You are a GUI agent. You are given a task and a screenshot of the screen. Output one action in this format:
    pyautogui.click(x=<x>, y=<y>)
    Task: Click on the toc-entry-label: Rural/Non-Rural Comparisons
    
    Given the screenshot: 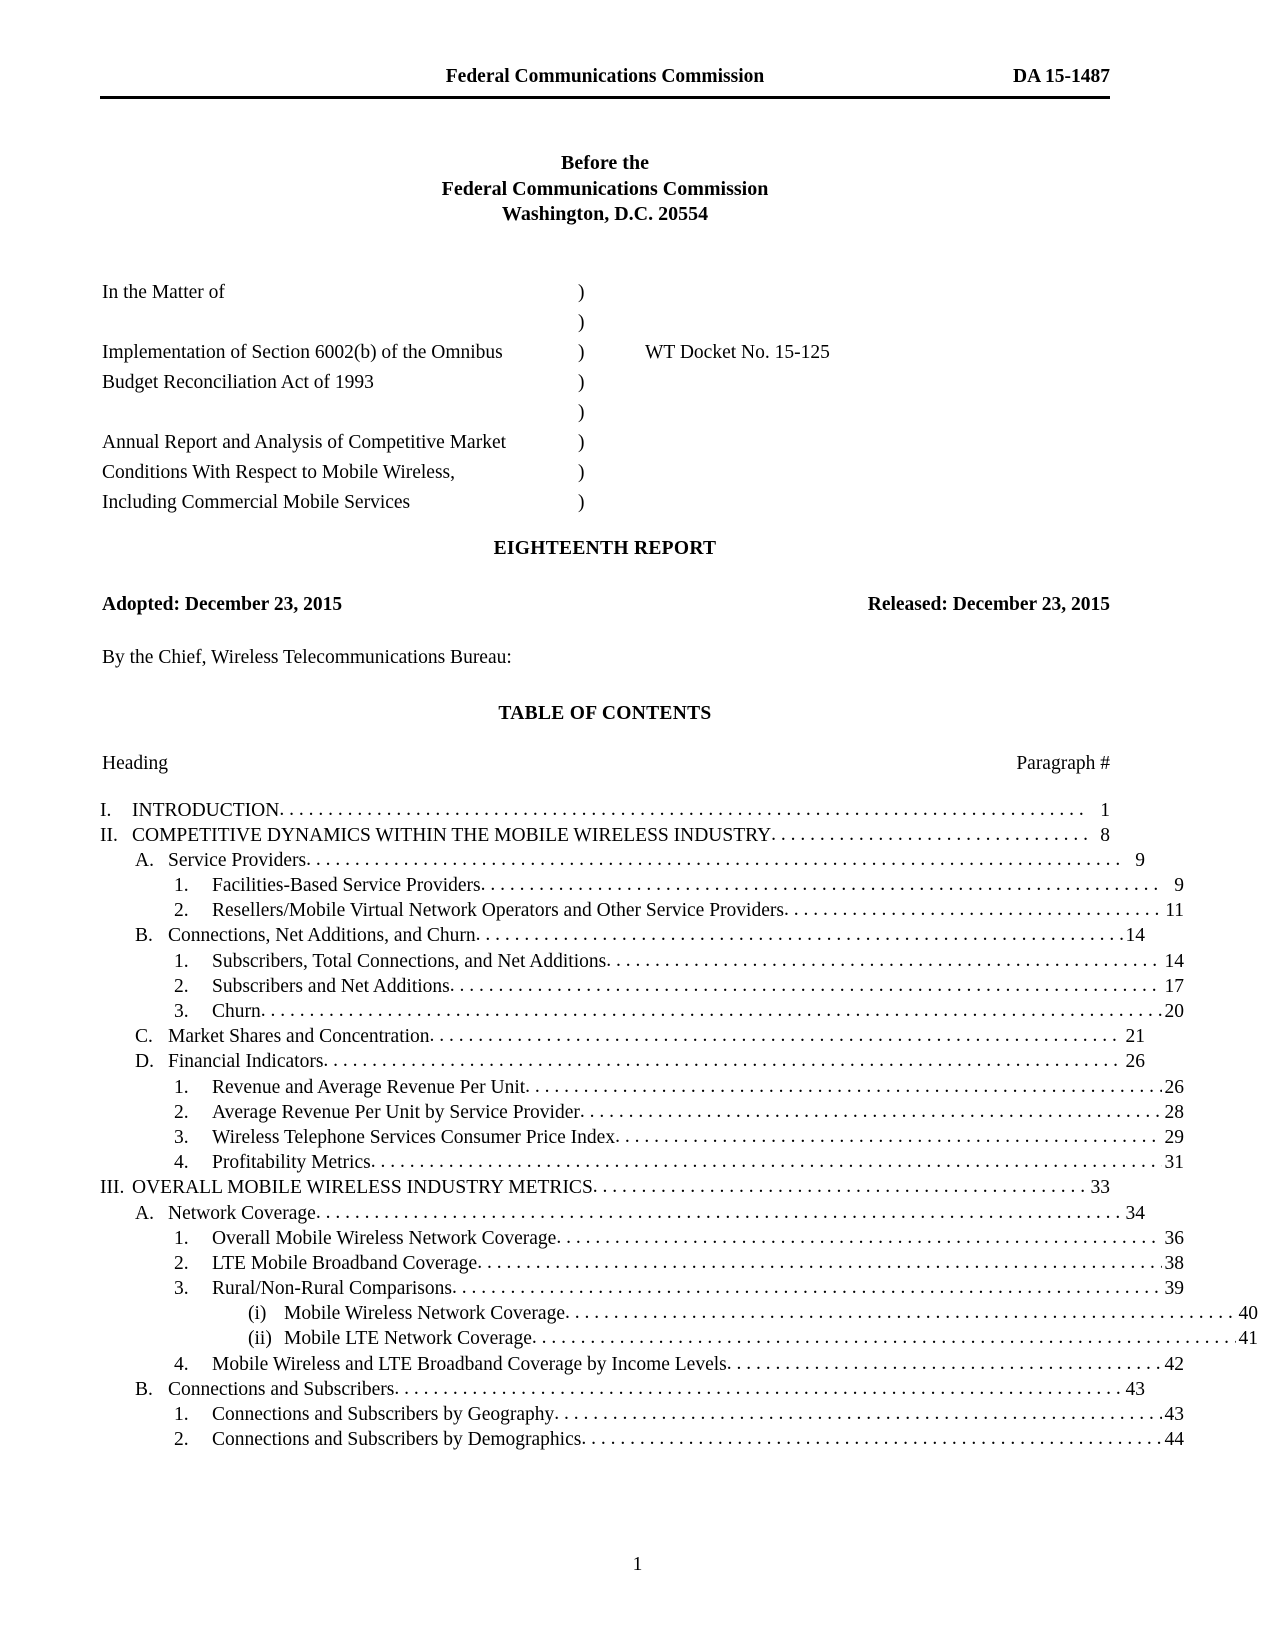 What is the action you would take?
    pyautogui.click(x=332, y=1289)
    